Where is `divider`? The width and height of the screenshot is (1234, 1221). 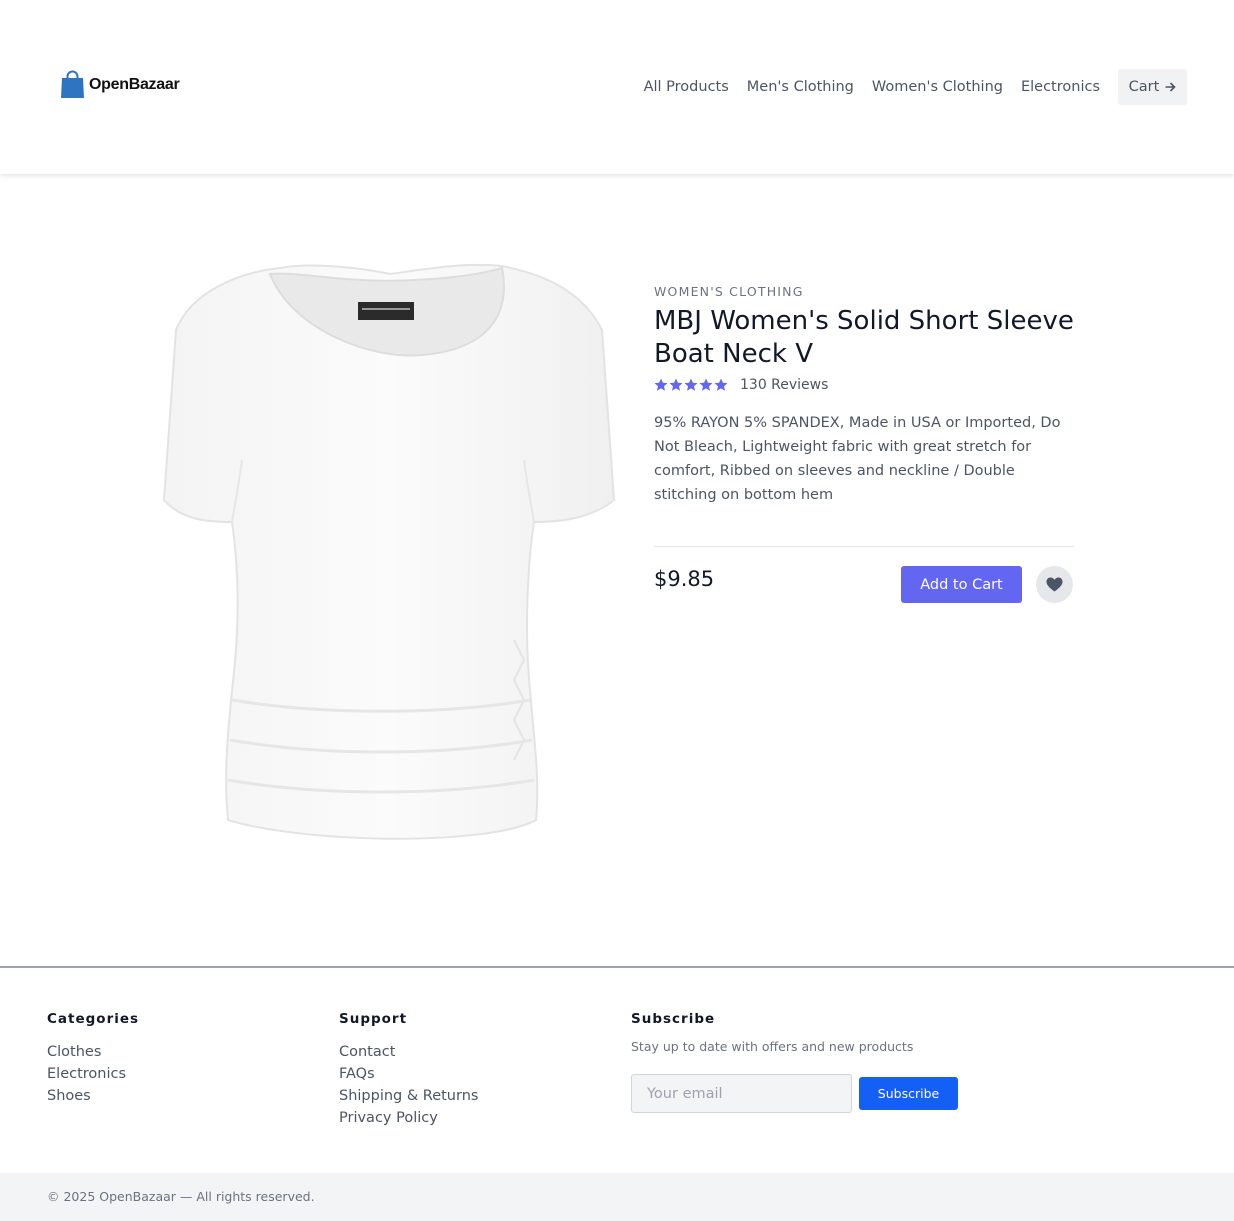
divider is located at coordinates (864, 546).